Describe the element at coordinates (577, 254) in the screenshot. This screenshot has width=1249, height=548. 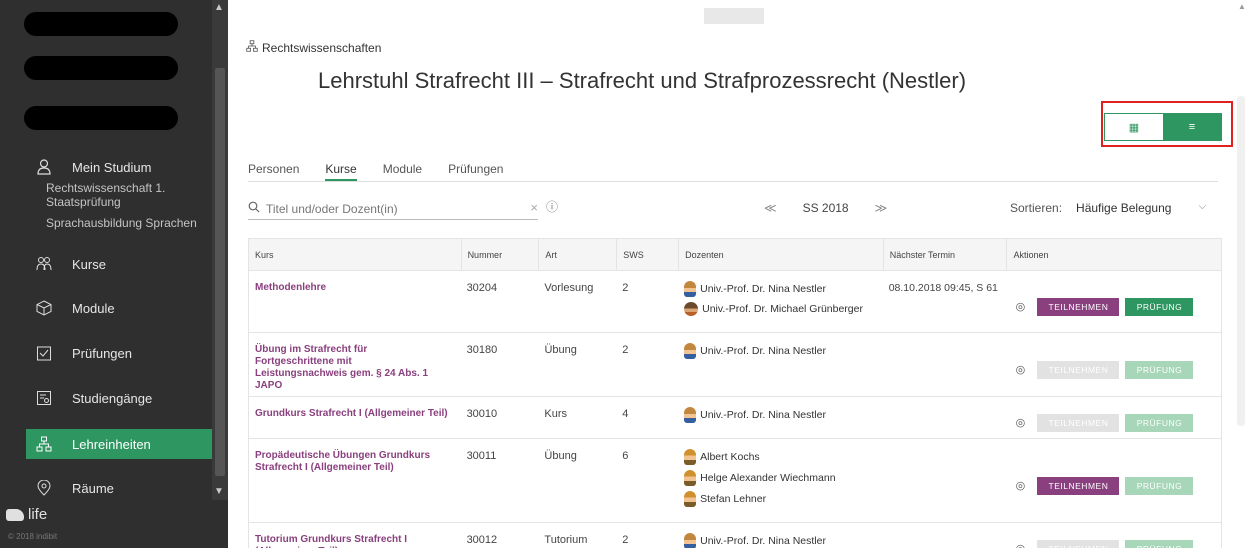
I see `column-header: Art` at that location.